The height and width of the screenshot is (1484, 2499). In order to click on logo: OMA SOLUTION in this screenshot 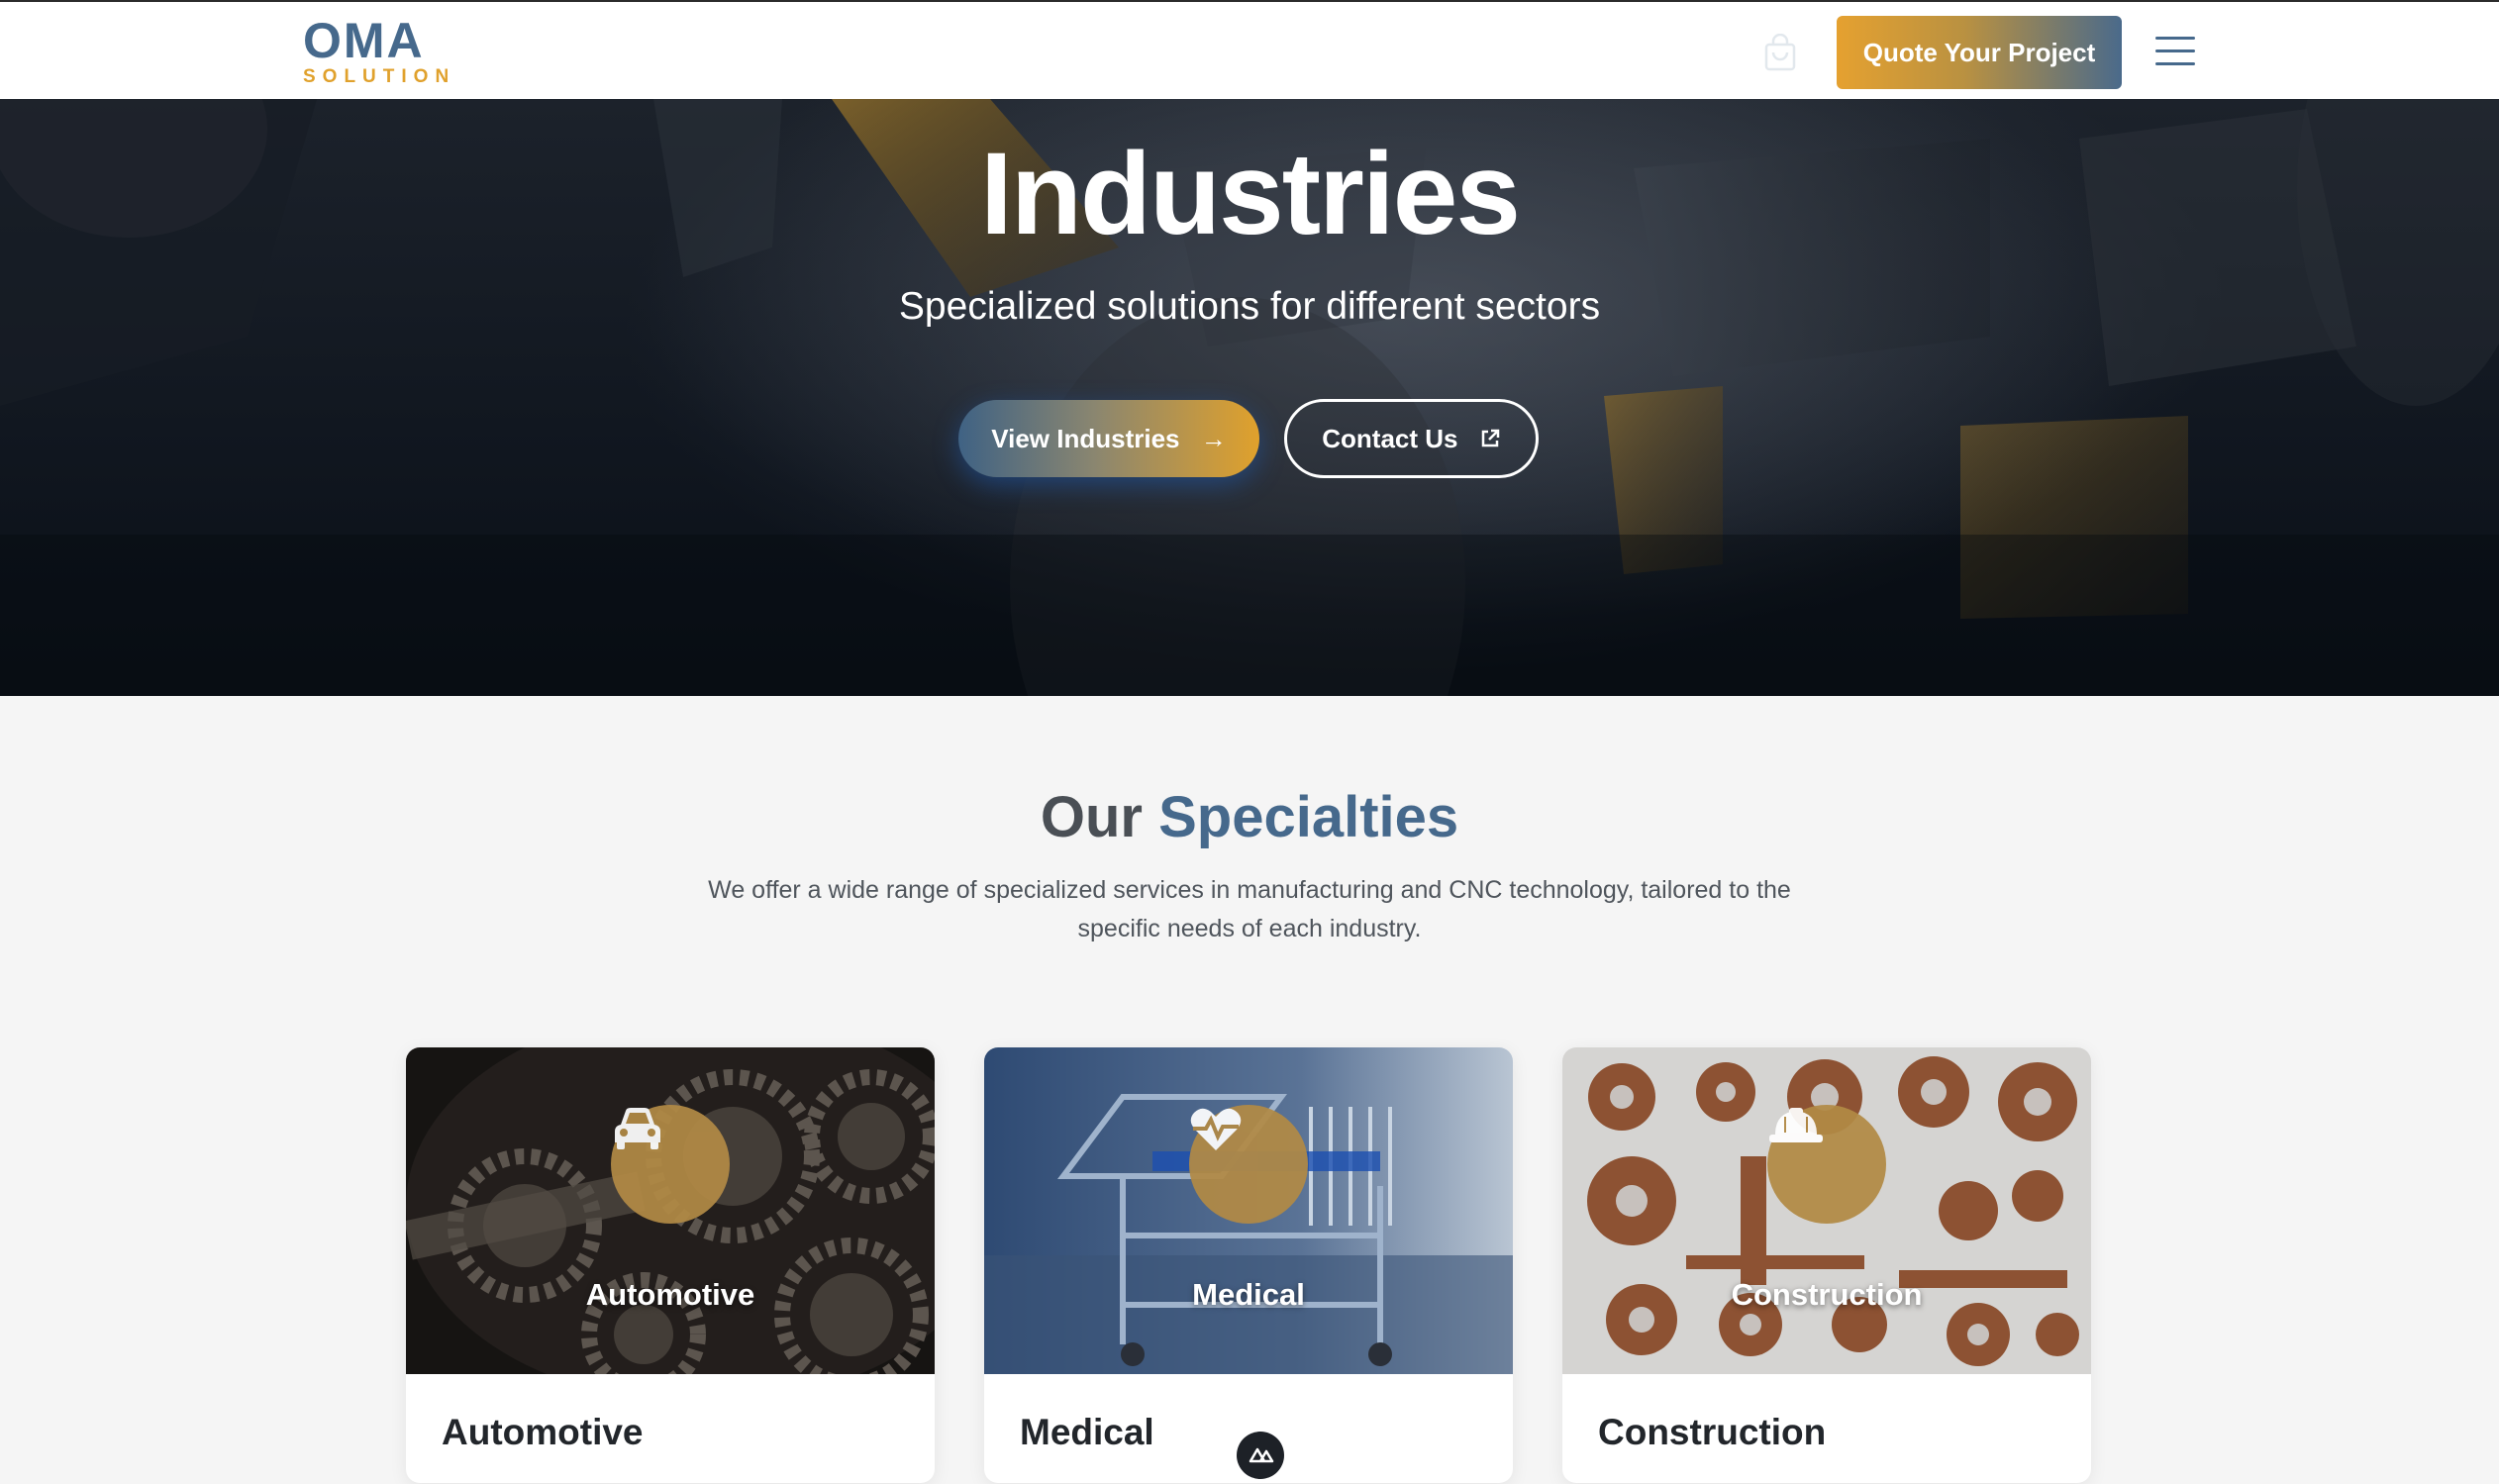, I will do `click(379, 51)`.